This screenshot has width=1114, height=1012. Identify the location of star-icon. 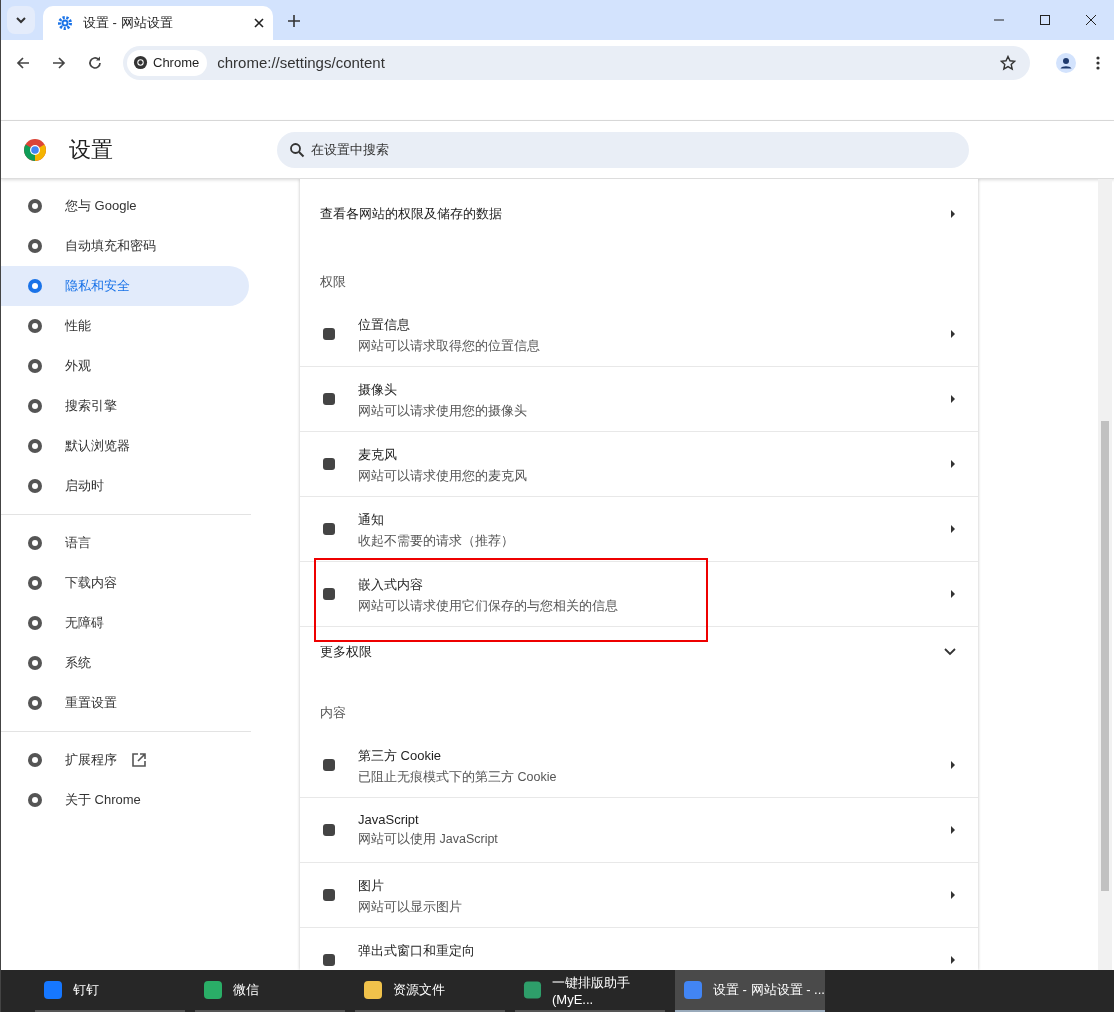
(1008, 62).